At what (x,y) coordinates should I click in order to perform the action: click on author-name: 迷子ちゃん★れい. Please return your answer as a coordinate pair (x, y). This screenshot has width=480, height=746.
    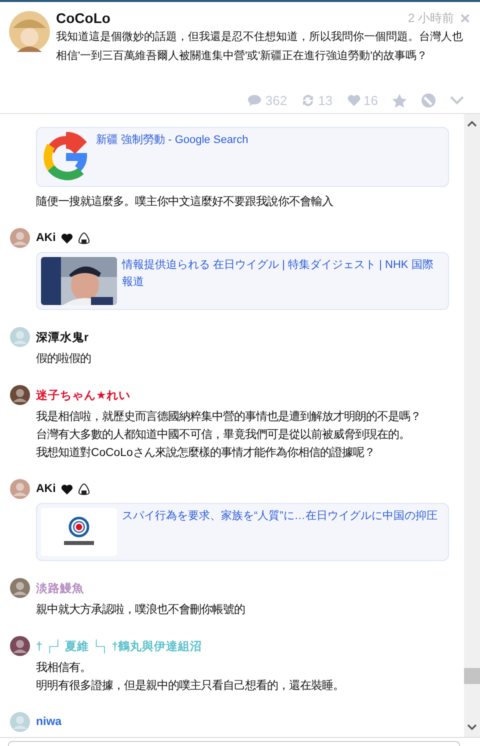
    Looking at the image, I should click on (83, 395).